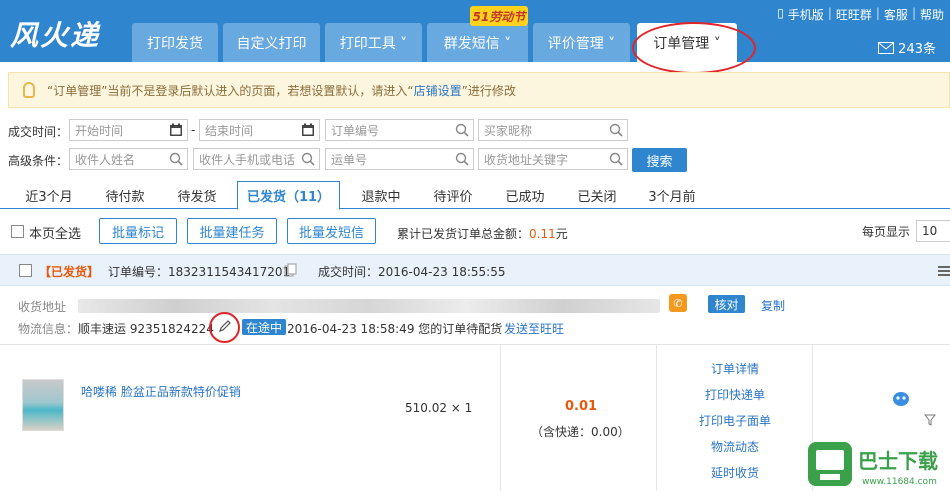 Image resolution: width=950 pixels, height=491 pixels. I want to click on filter-icon, so click(930, 420).